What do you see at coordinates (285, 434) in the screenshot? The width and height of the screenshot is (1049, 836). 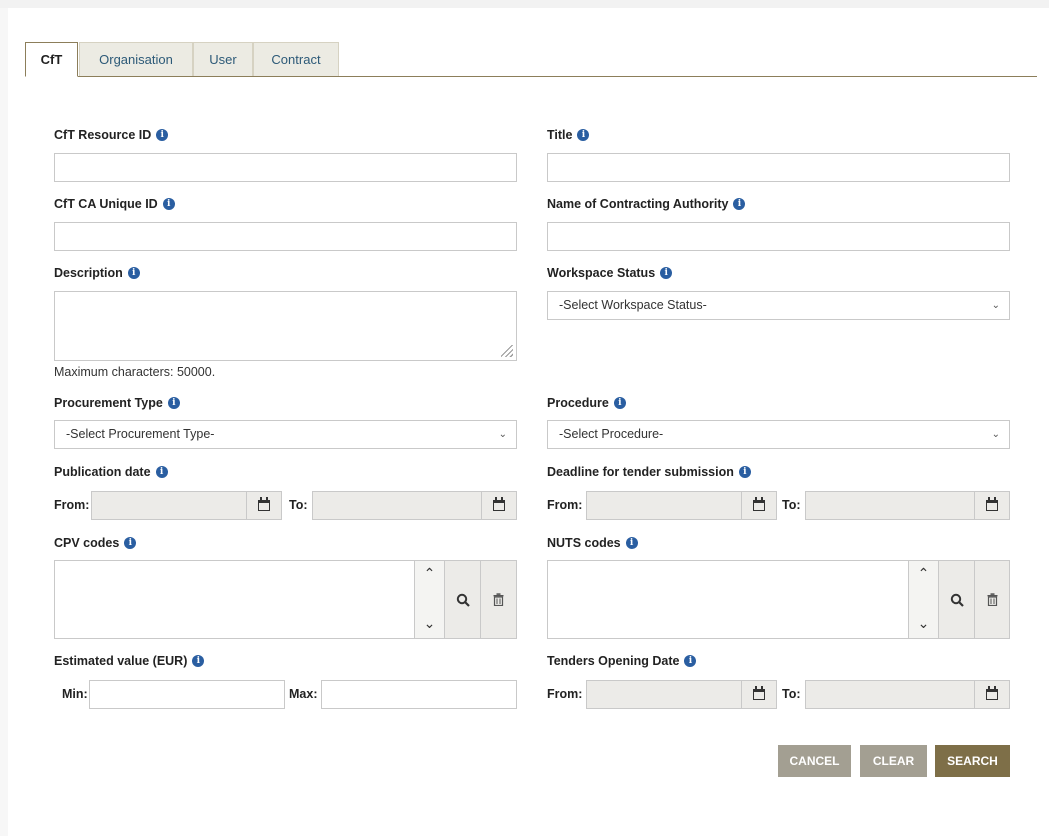 I see `procurement-type-select: -Select Procurement Type- ⌄` at bounding box center [285, 434].